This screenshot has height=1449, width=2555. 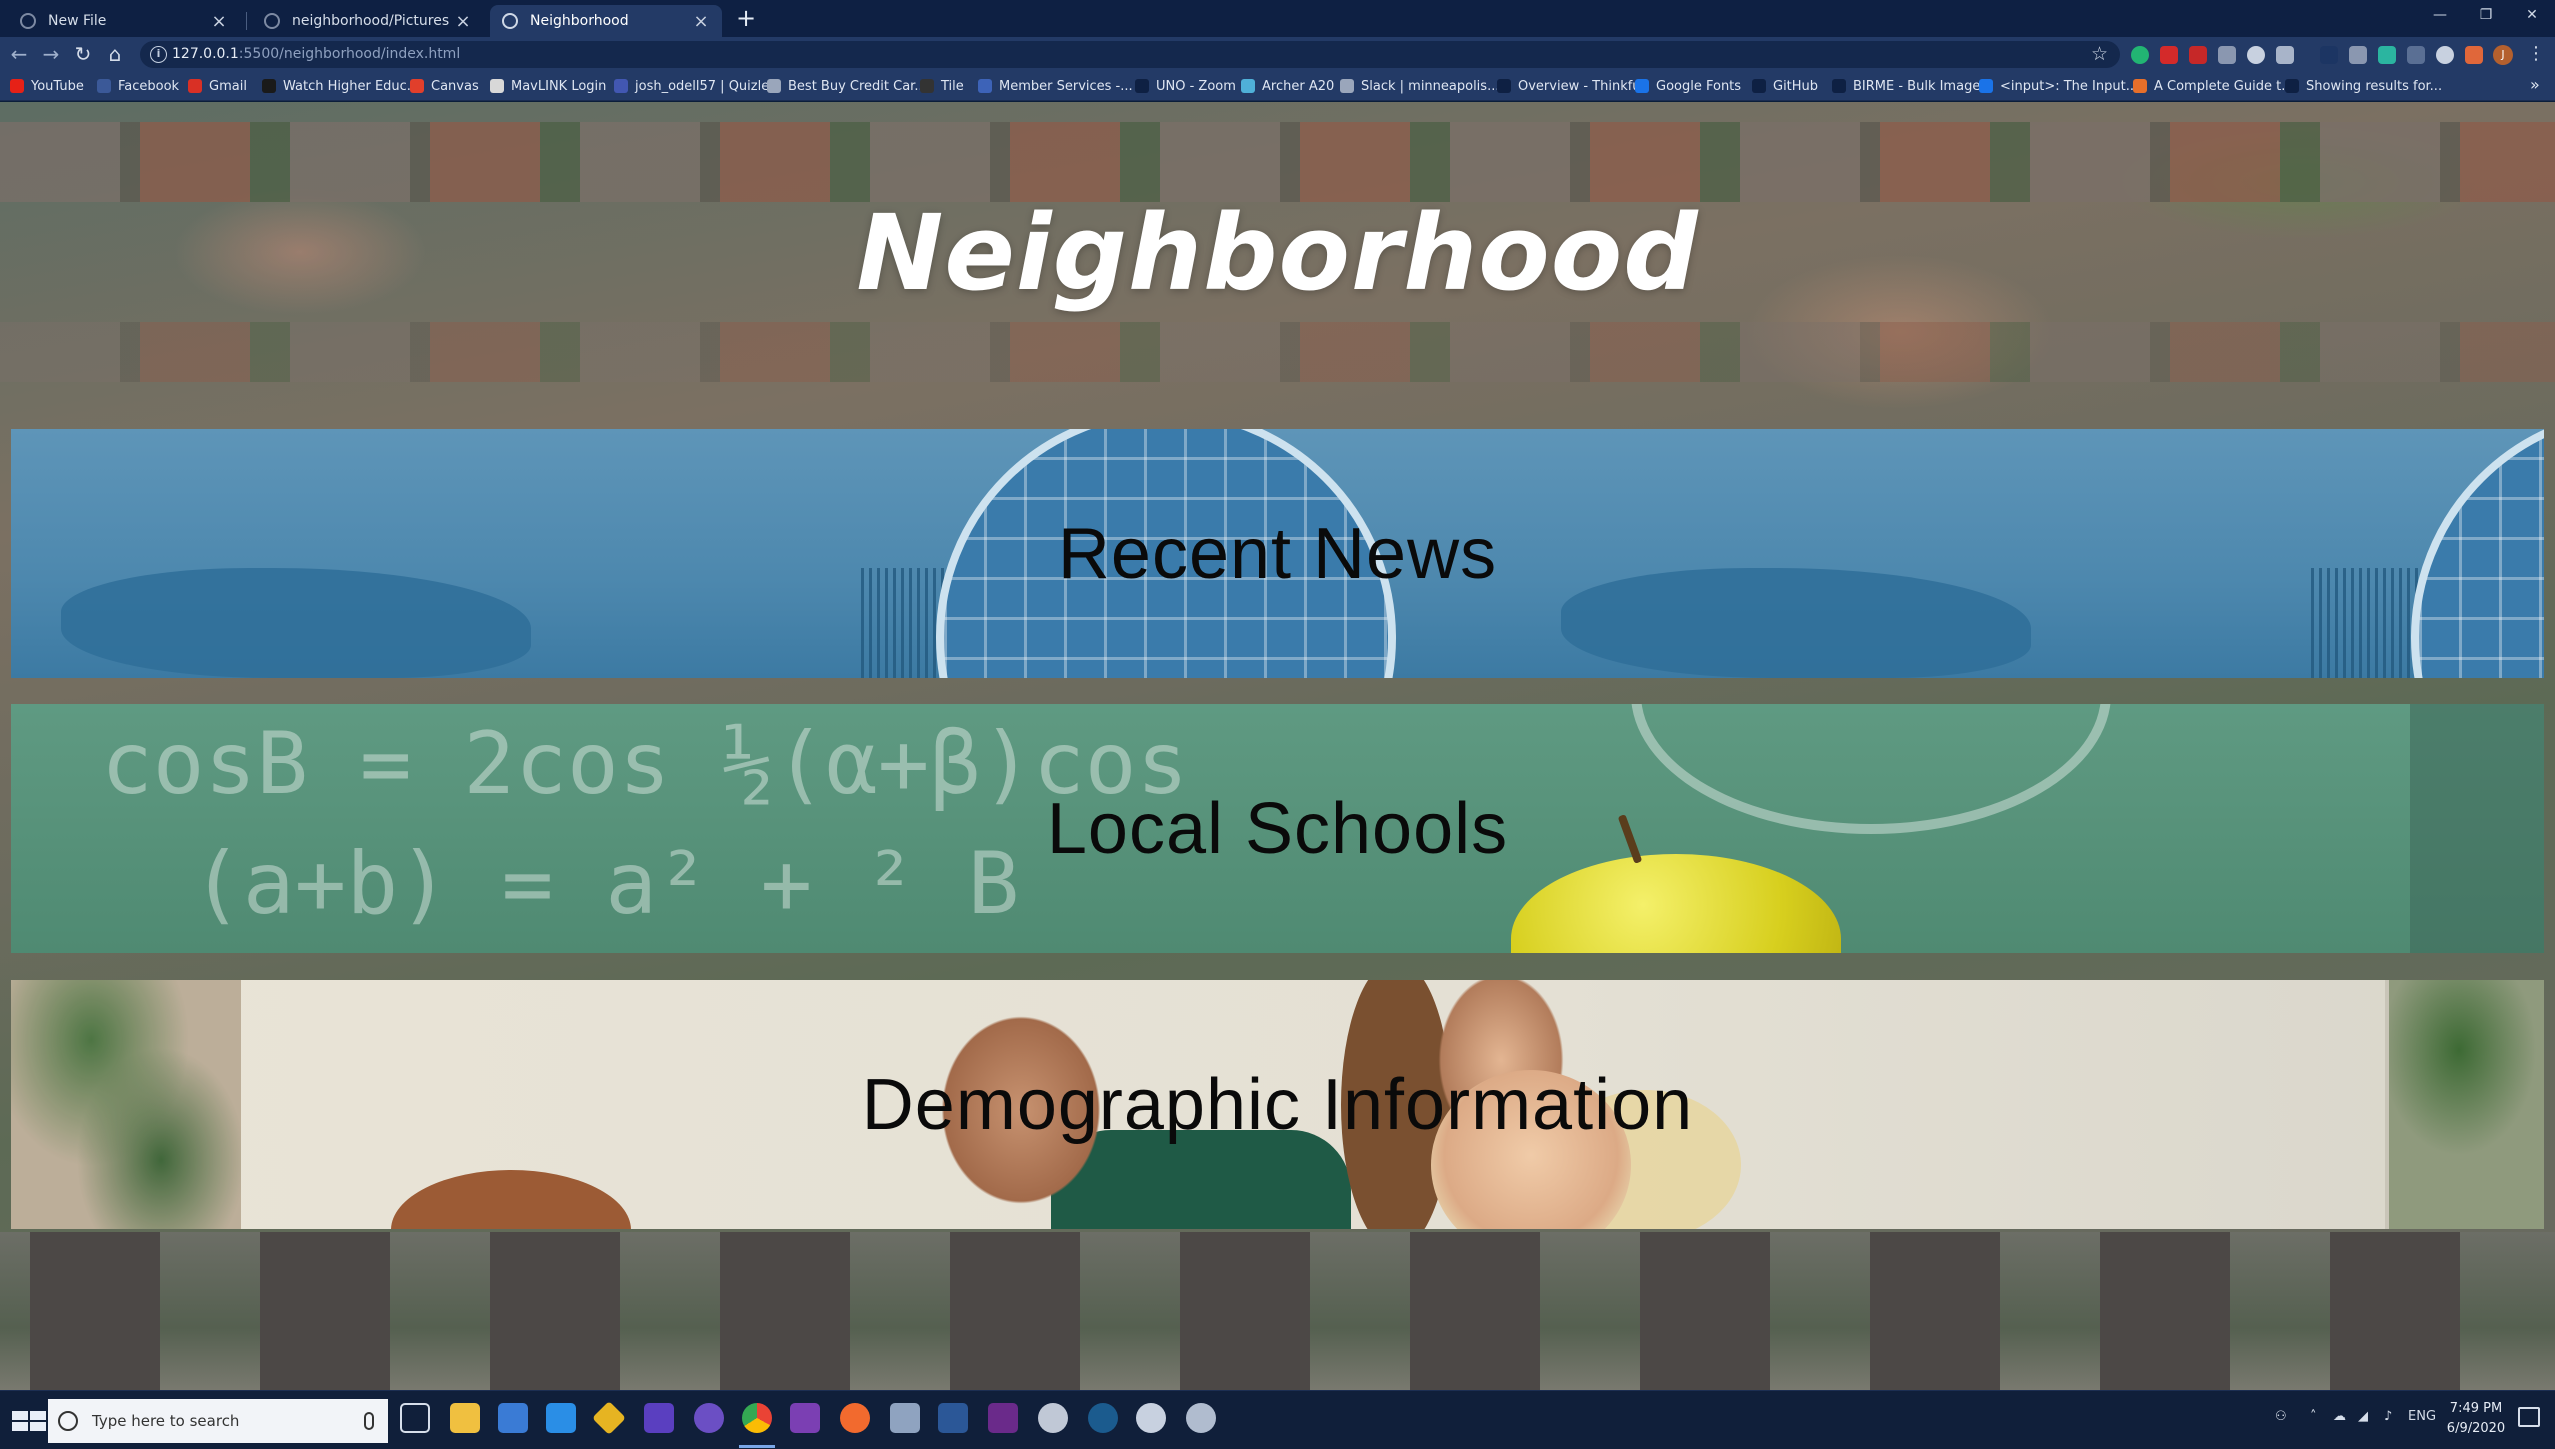 What do you see at coordinates (2099, 54) in the screenshot?
I see `bookmark-star-icon: ☆` at bounding box center [2099, 54].